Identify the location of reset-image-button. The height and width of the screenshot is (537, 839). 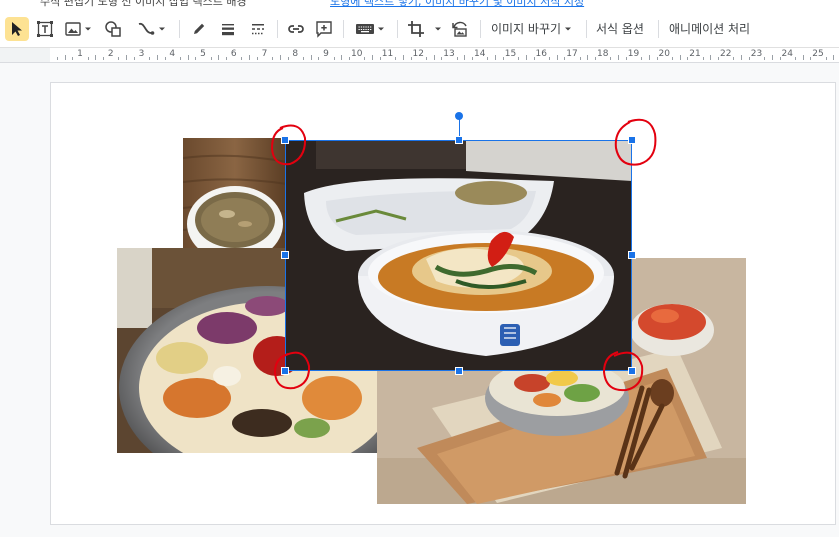
(460, 29).